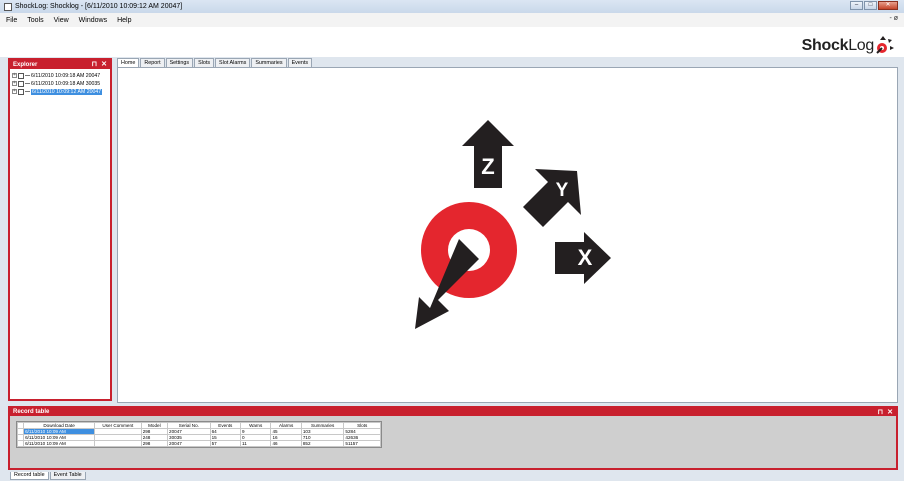 The image size is (904, 481). What do you see at coordinates (286, 443) in the screenshot?
I see `table-cell: 46` at bounding box center [286, 443].